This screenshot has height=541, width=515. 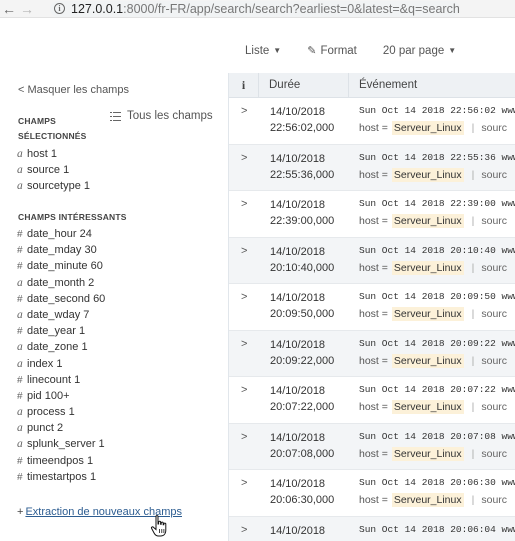 What do you see at coordinates (302, 407) in the screenshot?
I see `event-time: 20:07:22,000` at bounding box center [302, 407].